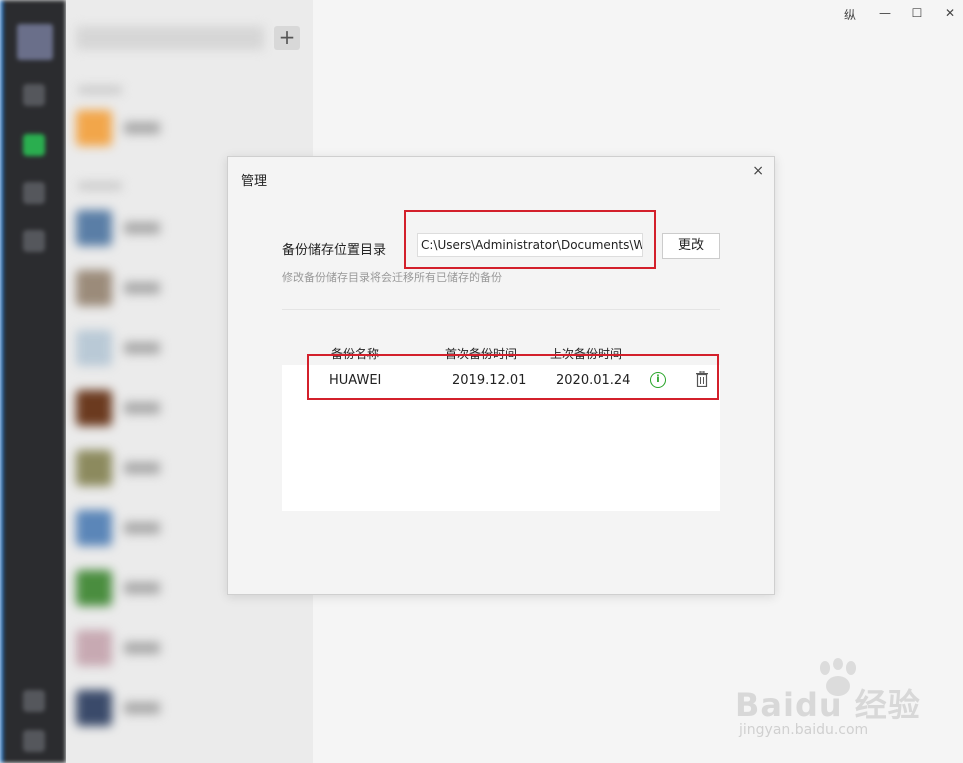  Describe the element at coordinates (254, 181) in the screenshot. I see `dialog-title: 管理` at that location.